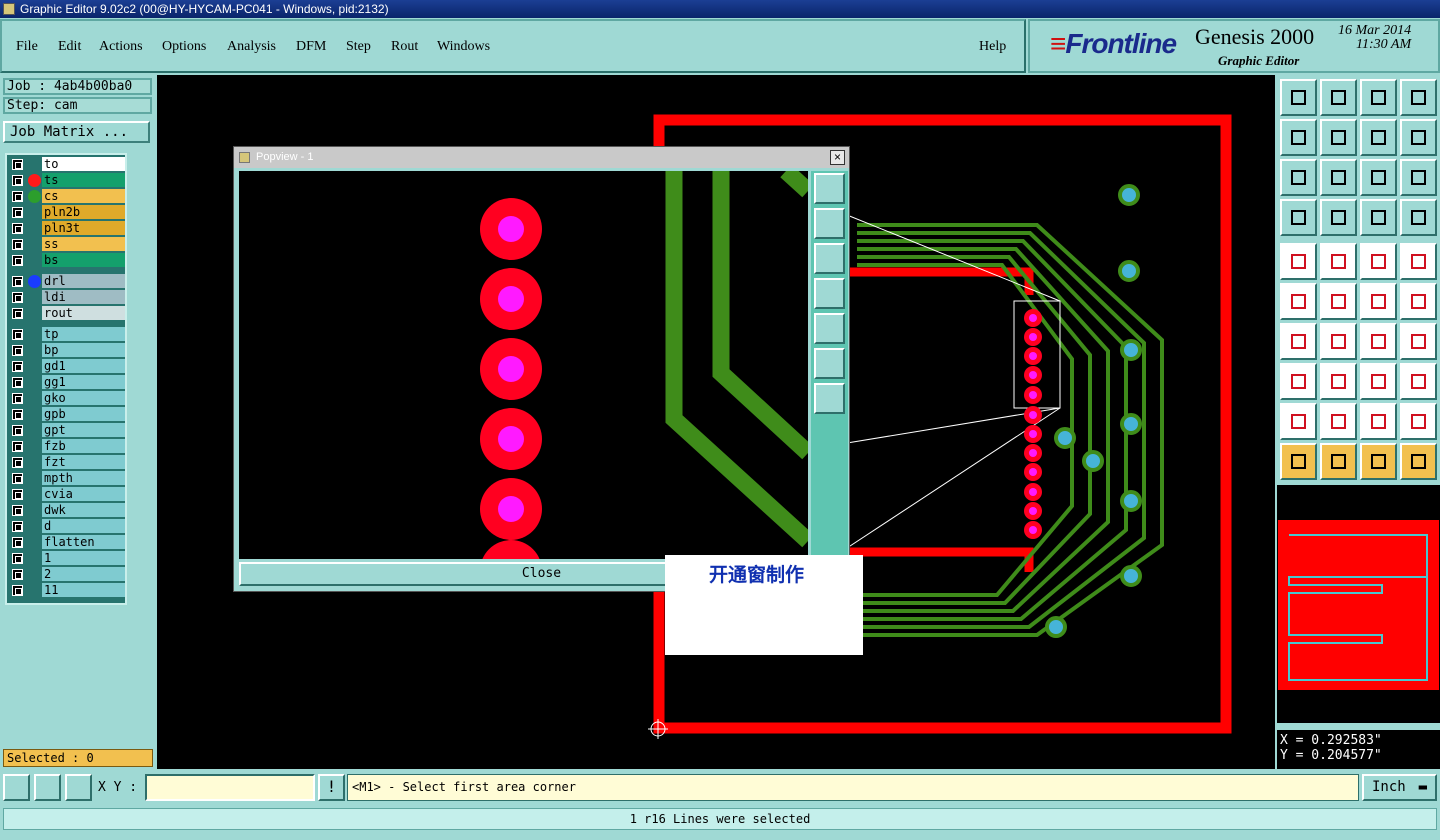 This screenshot has height=840, width=1440. Describe the element at coordinates (69, 47) in the screenshot. I see `menu-edit: Edit` at that location.